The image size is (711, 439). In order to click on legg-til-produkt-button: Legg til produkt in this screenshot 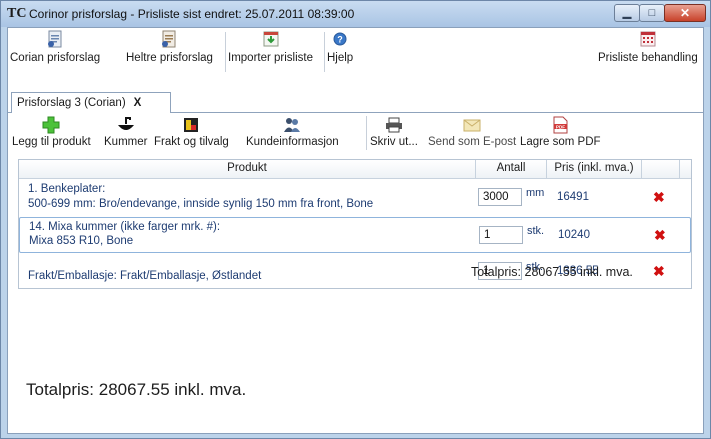, I will do `click(51, 132)`.